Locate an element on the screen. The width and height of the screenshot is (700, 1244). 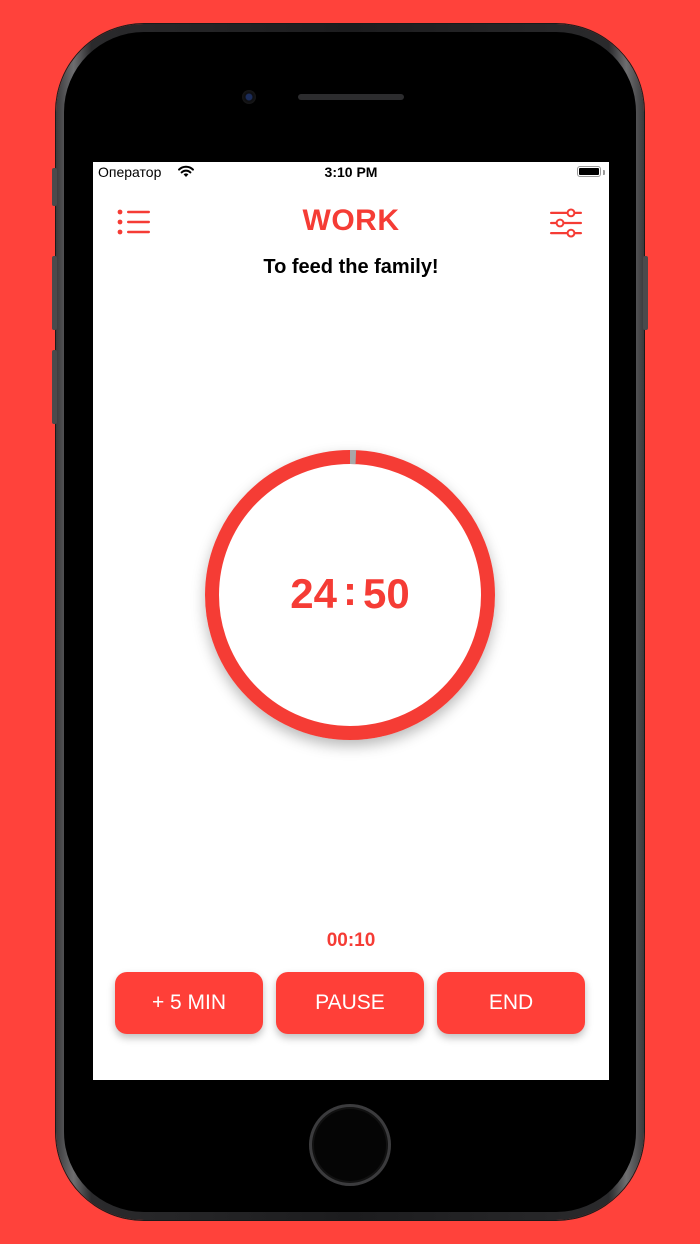
home-button is located at coordinates (350, 1145).